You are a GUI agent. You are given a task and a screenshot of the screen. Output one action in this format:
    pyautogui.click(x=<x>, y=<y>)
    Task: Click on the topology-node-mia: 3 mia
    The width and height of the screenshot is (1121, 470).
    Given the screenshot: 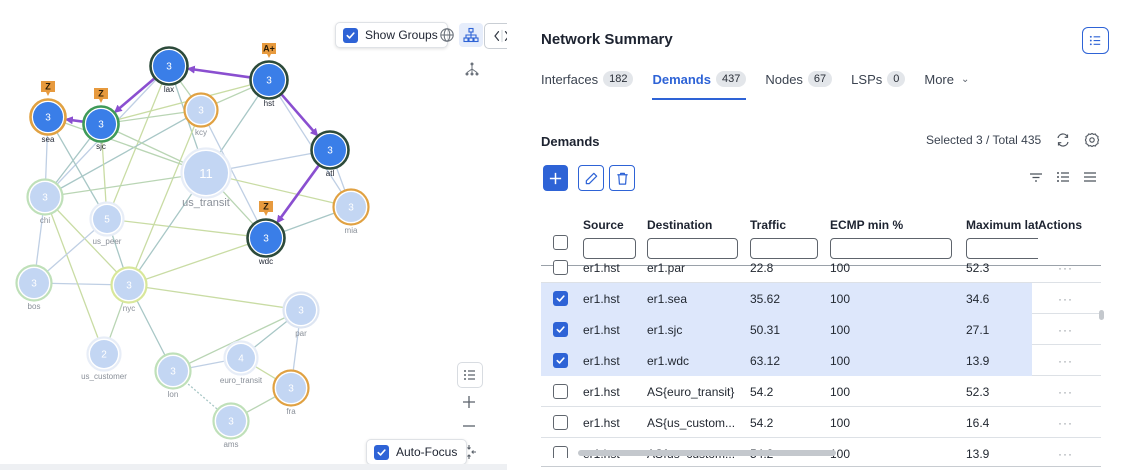 What is the action you would take?
    pyautogui.click(x=351, y=212)
    